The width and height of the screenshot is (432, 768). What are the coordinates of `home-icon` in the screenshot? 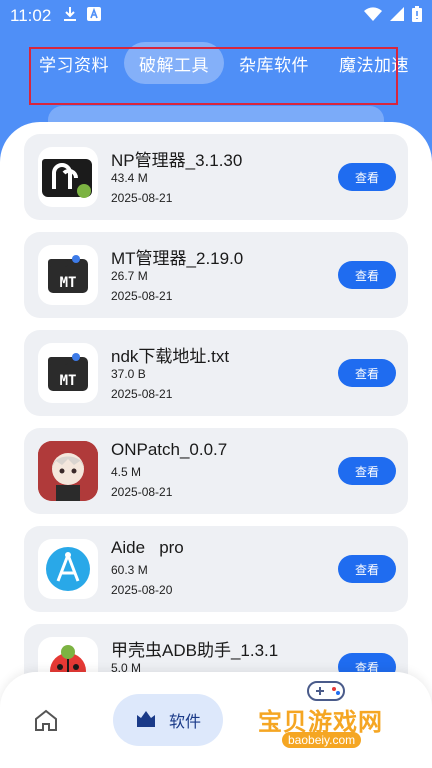 It's located at (46, 722).